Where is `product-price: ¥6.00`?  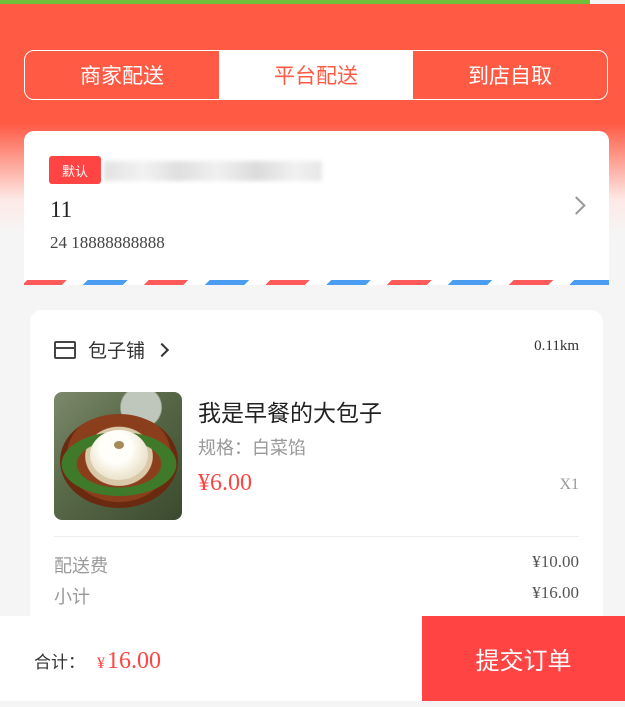
product-price: ¥6.00 is located at coordinates (225, 483).